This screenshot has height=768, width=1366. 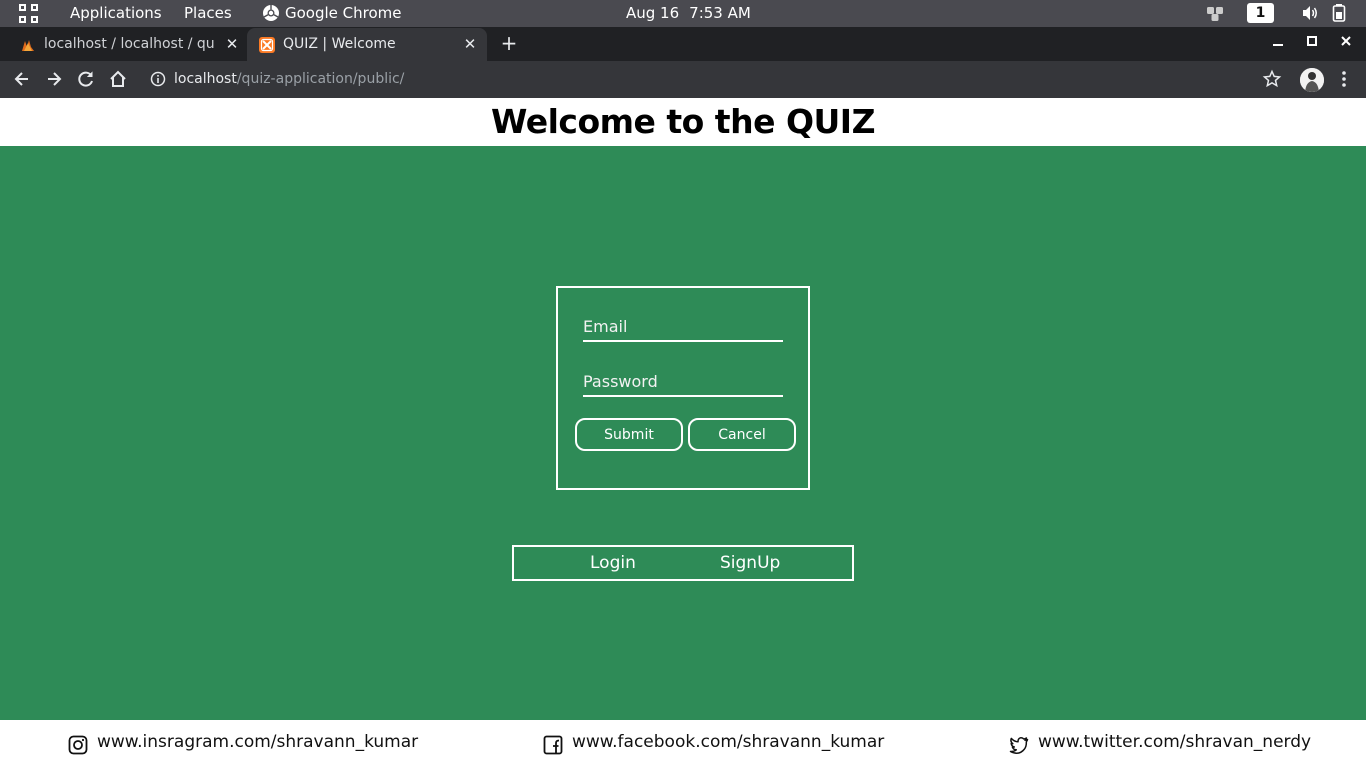 I want to click on browser-tab-quiz: QUIZ | Welcome ✕, so click(x=367, y=44).